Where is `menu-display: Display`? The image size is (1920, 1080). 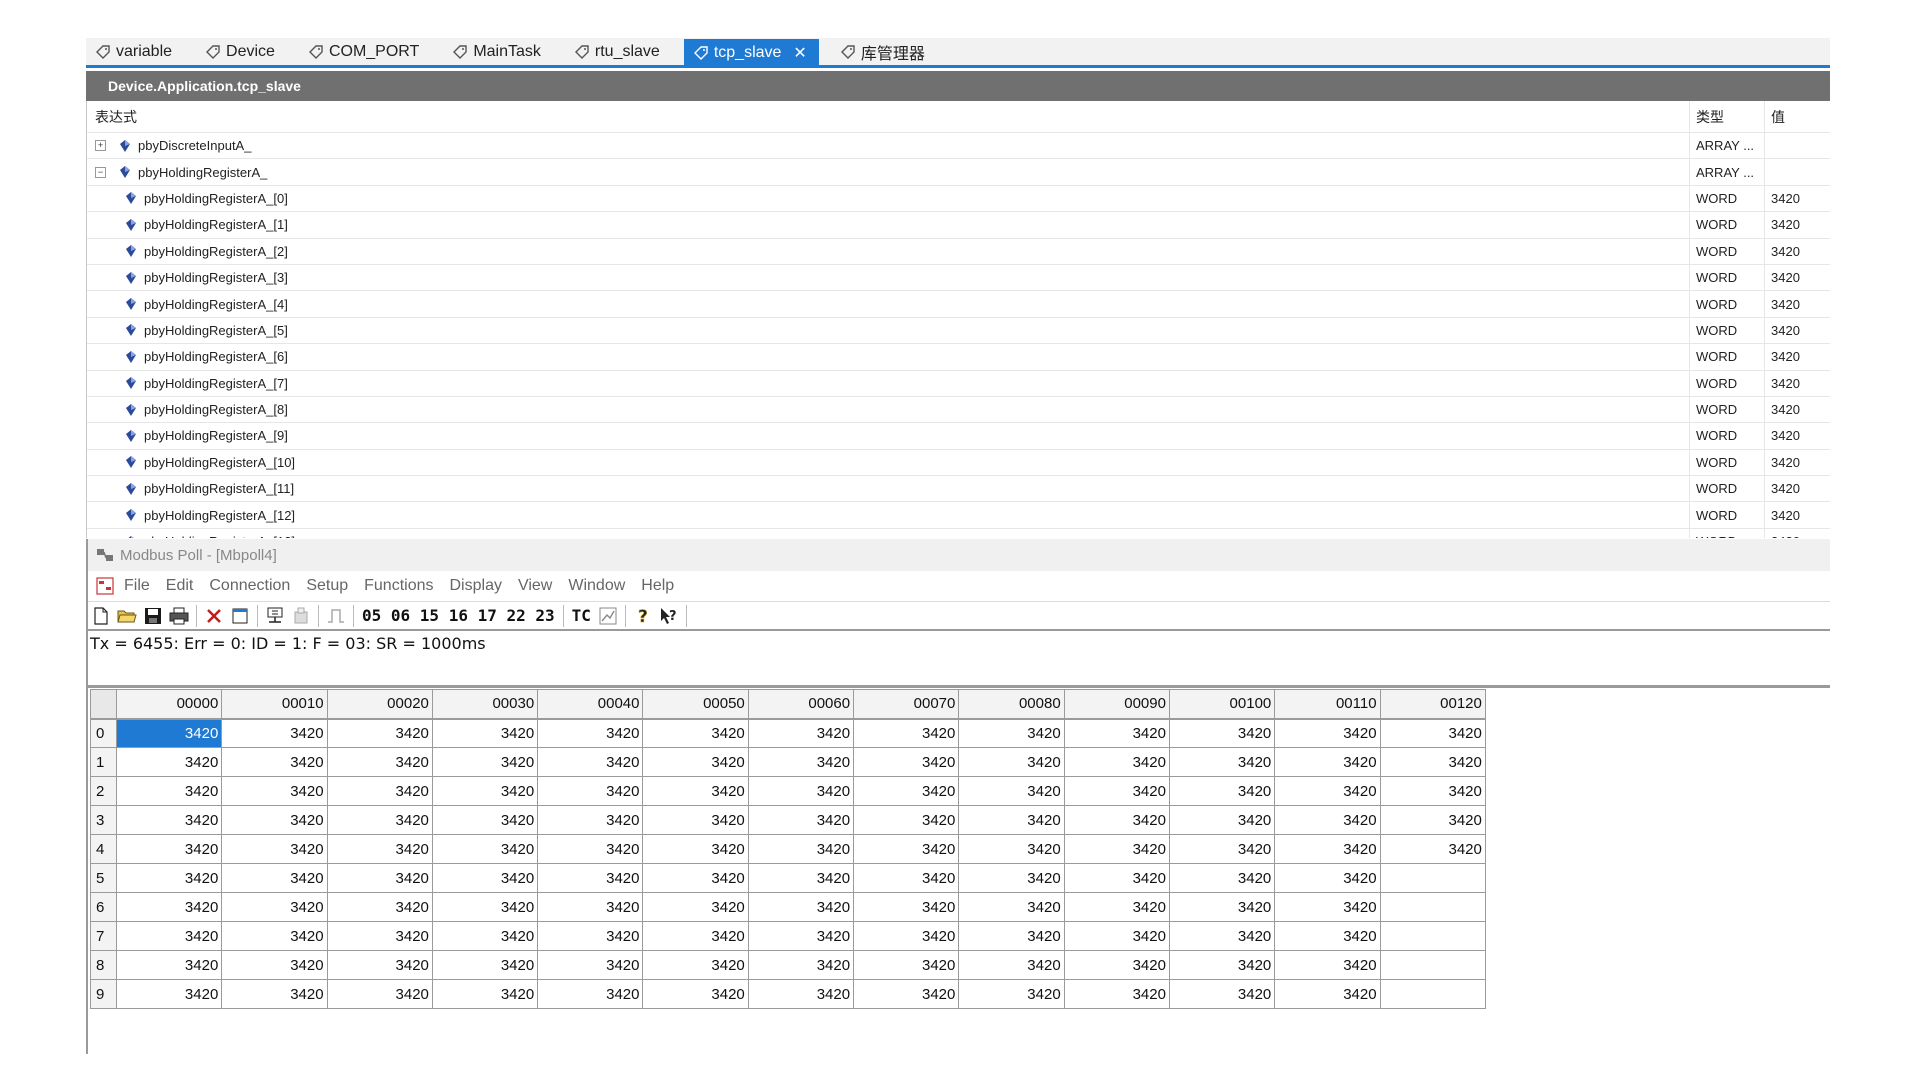 menu-display: Display is located at coordinates (476, 586).